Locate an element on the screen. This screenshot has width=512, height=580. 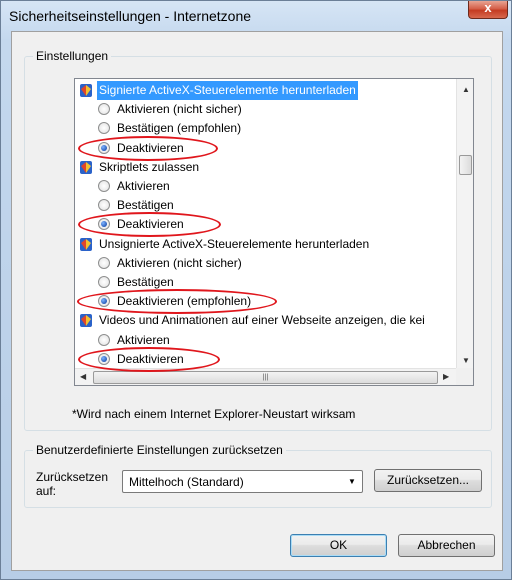
vertical-scrollbar: ▲ ▼ is located at coordinates (464, 224).